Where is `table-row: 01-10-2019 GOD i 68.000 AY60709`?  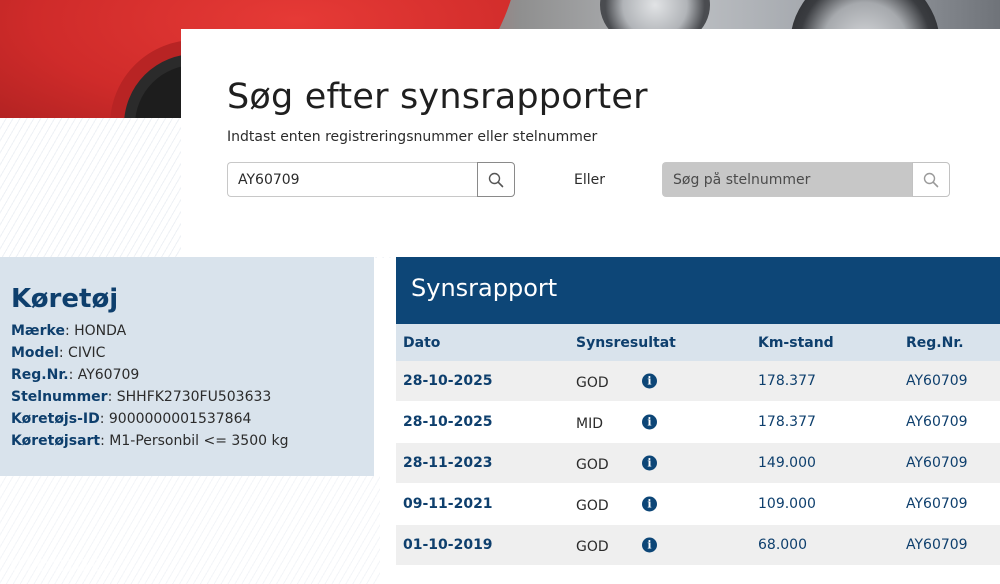 table-row: 01-10-2019 GOD i 68.000 AY60709 is located at coordinates (698, 545).